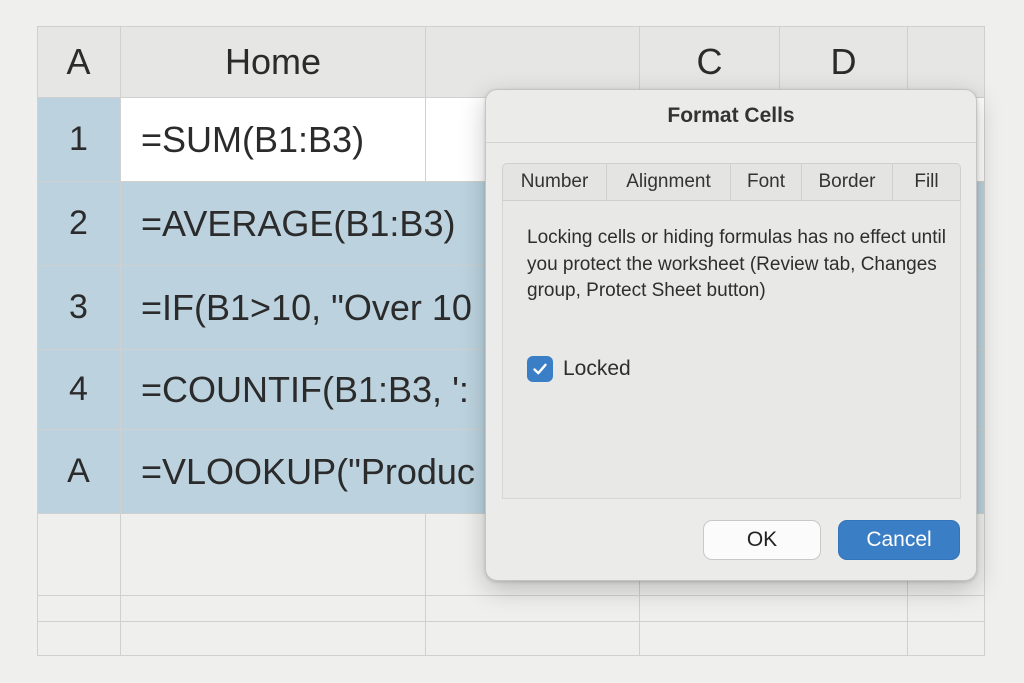  What do you see at coordinates (899, 540) in the screenshot?
I see `cancel-button: Cancel` at bounding box center [899, 540].